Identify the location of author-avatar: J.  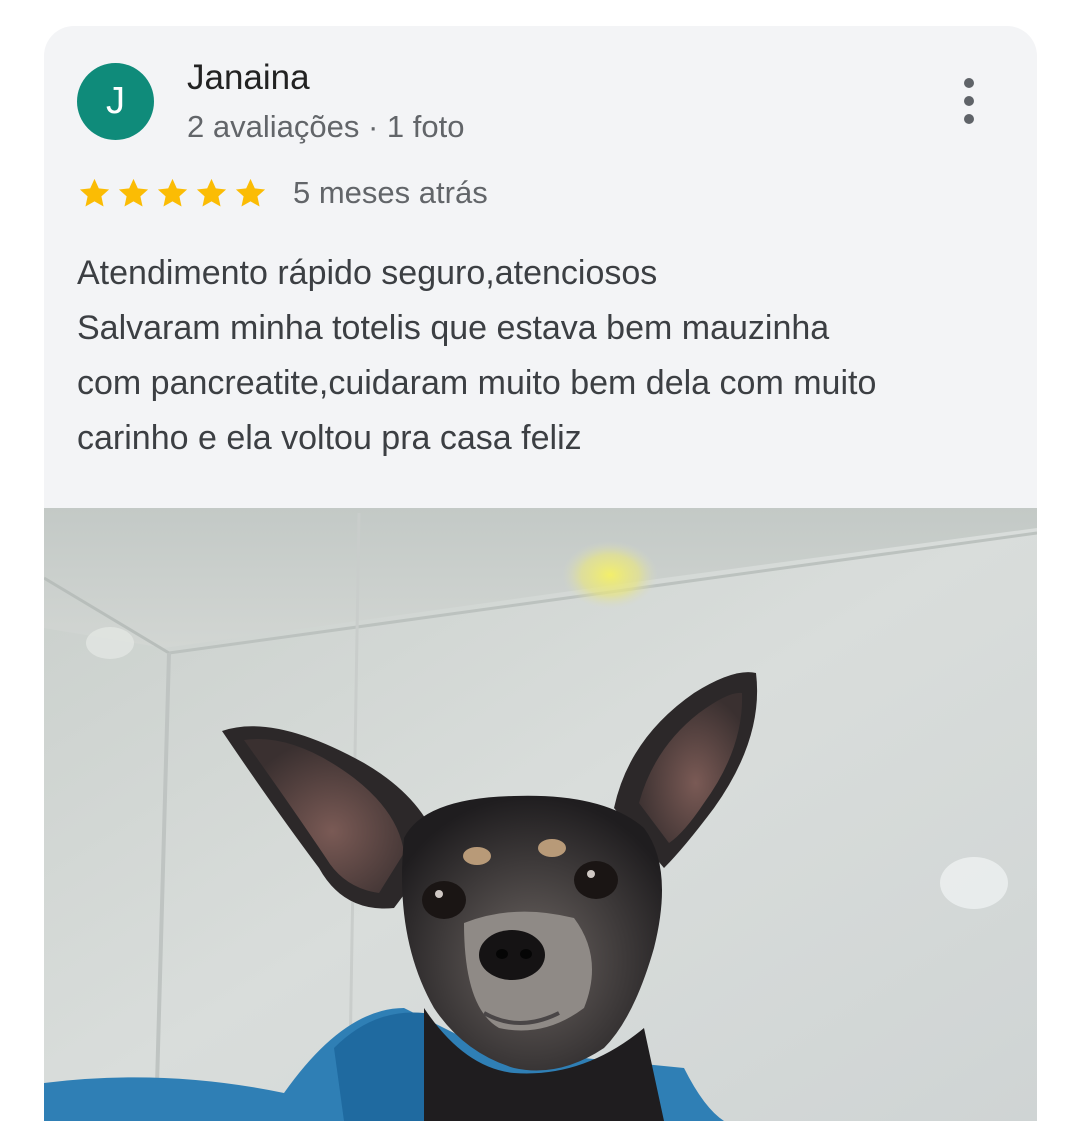
(115, 101).